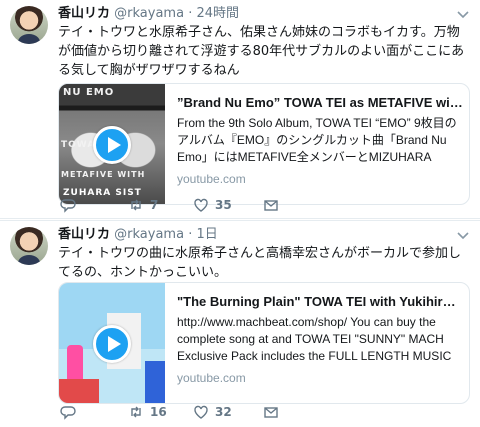 Image resolution: width=480 pixels, height=427 pixels. I want to click on tweet-header: 香山リカ @rkayama · 1日, so click(138, 235).